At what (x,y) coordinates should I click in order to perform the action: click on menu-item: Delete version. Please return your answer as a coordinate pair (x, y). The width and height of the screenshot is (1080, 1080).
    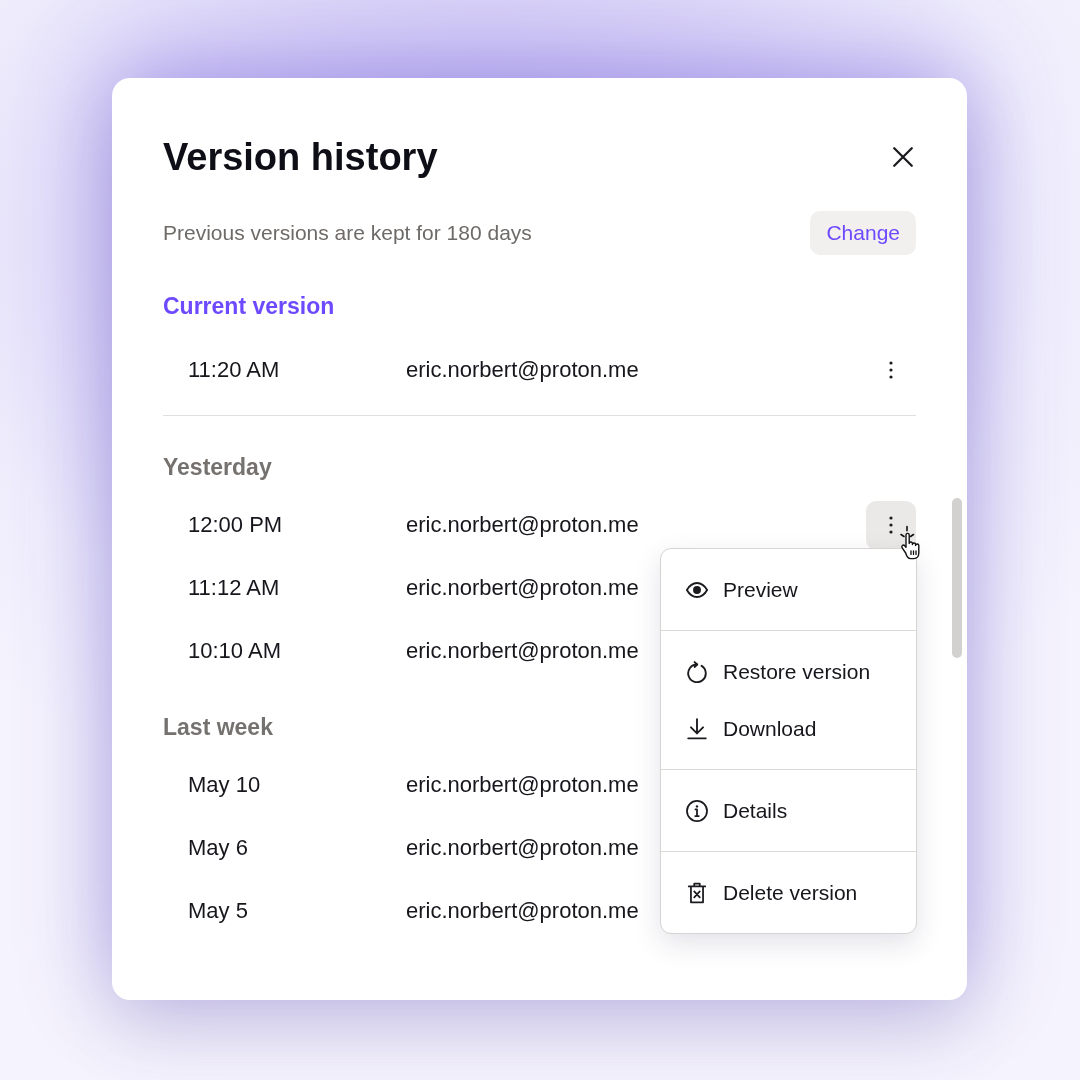
    Looking at the image, I should click on (788, 892).